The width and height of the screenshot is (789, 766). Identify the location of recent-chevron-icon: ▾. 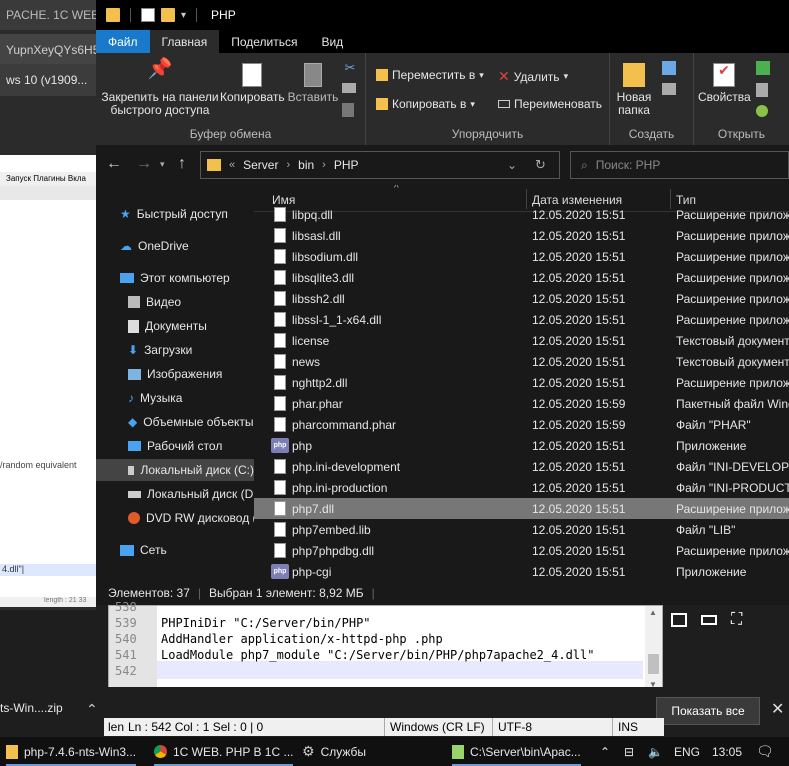
(162, 164).